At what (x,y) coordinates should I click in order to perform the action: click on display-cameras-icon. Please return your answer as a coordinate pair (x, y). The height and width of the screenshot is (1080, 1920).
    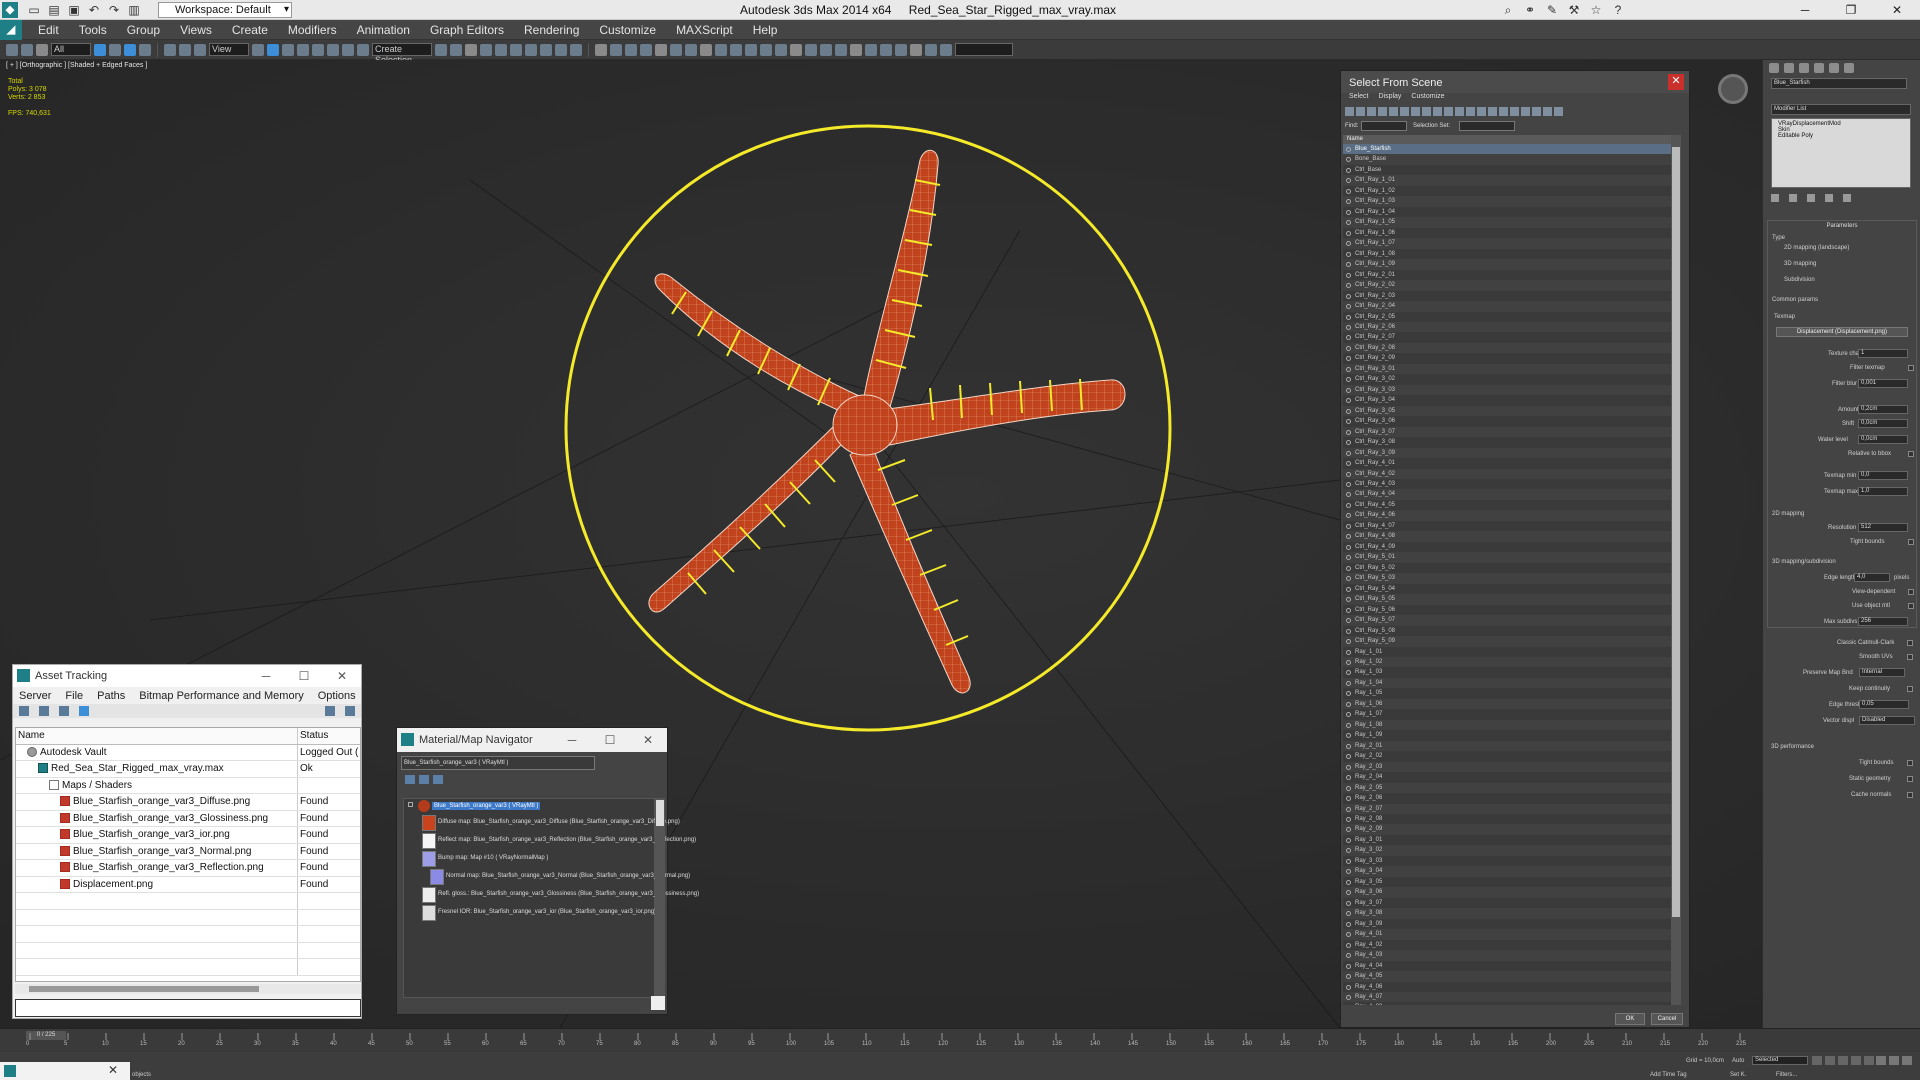
    Looking at the image, I should click on (1382, 111).